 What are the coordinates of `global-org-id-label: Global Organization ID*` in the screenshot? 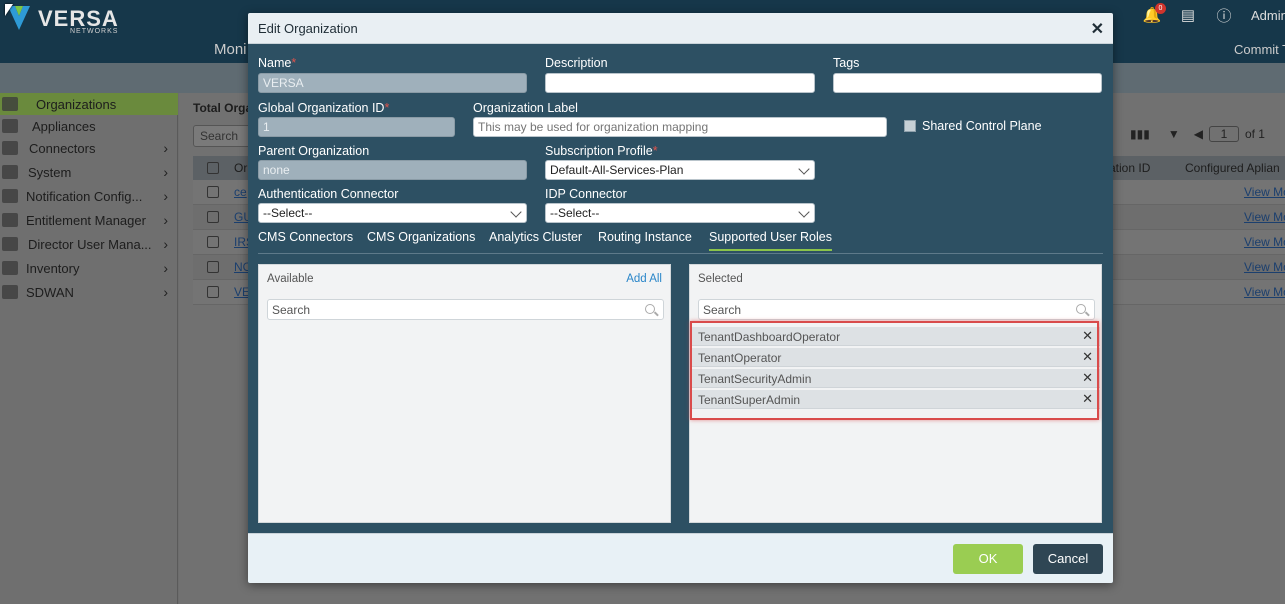 It's located at (324, 108).